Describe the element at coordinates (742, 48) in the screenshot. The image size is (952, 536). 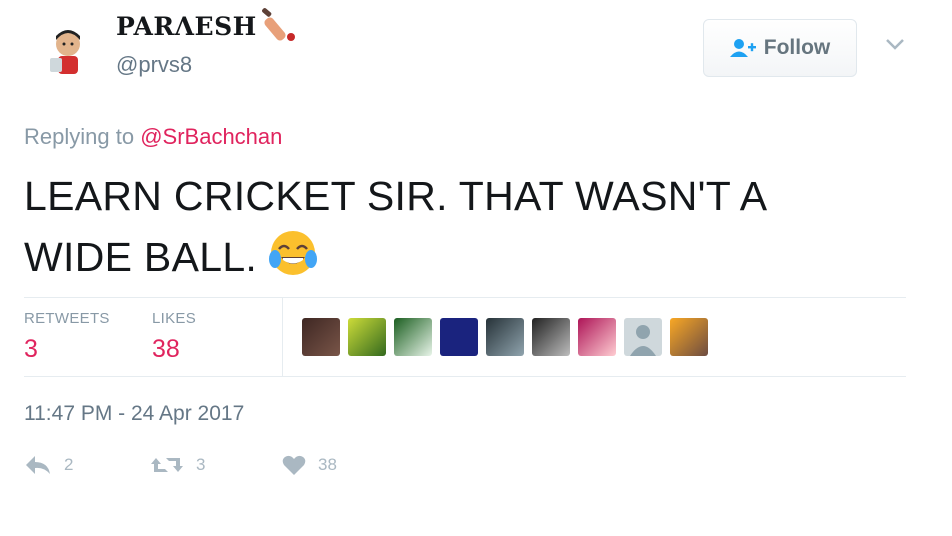
I see `add-user-icon` at that location.